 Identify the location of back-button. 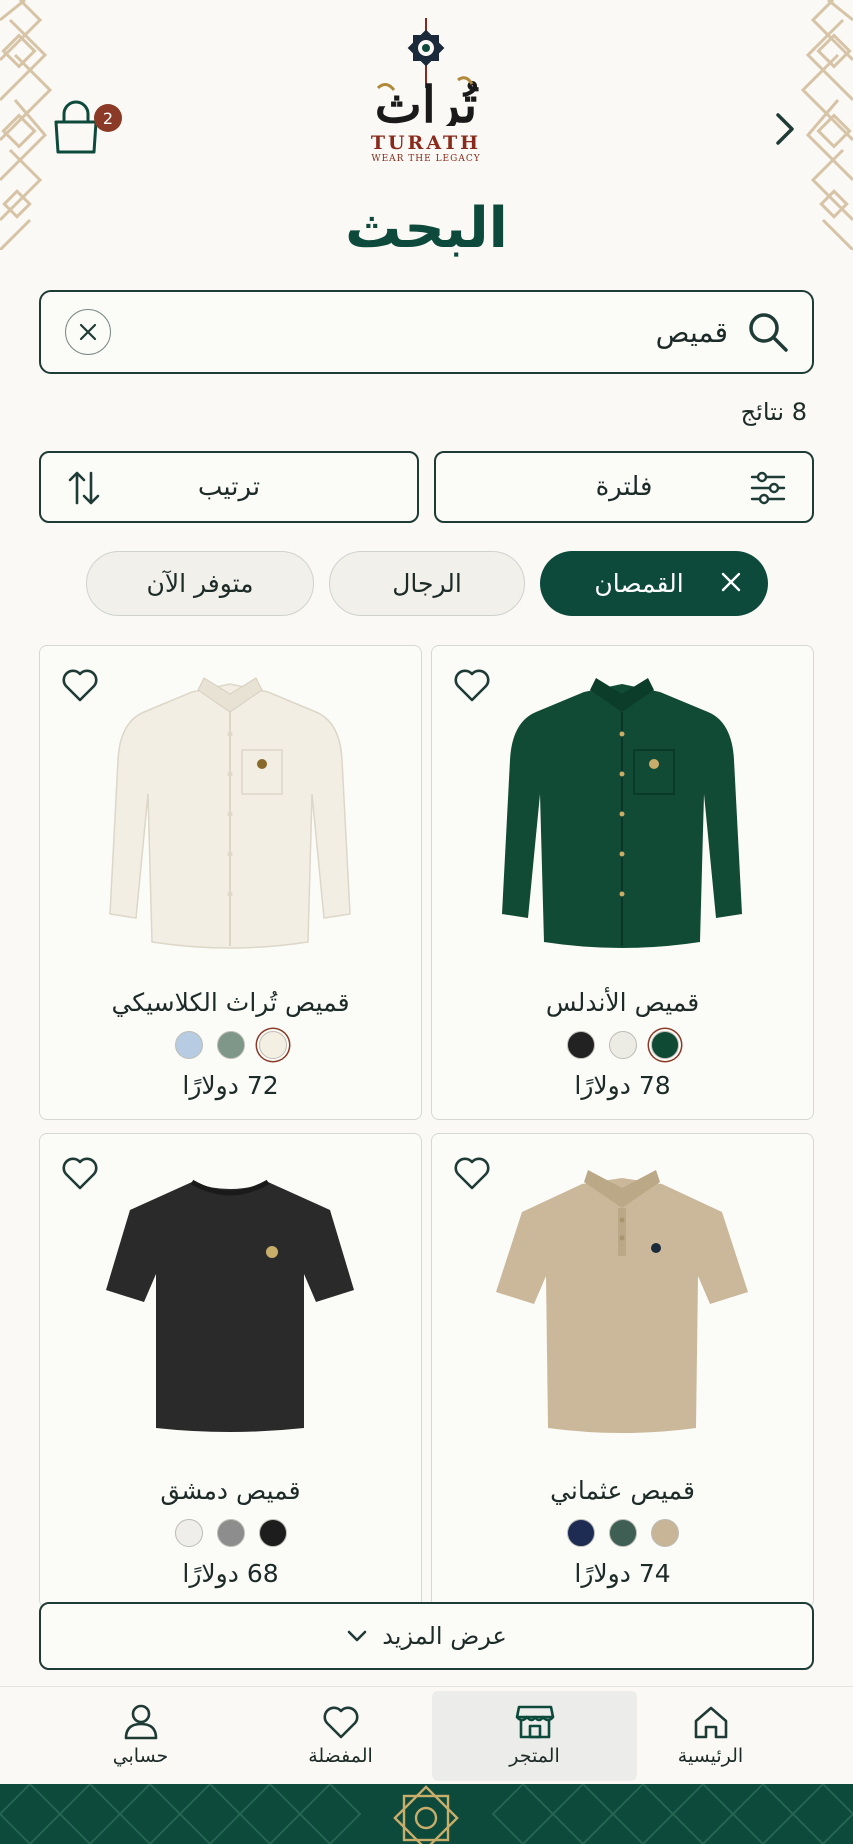
(785, 129).